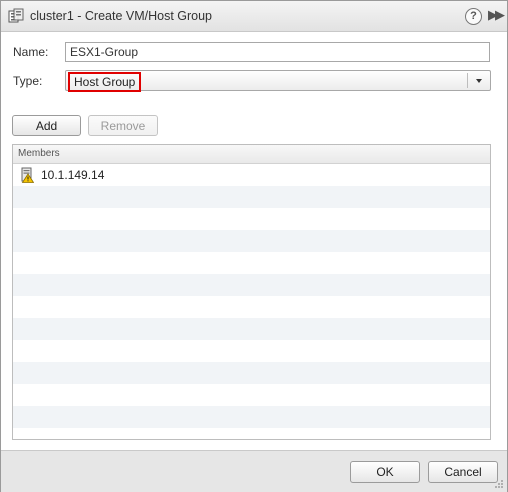  What do you see at coordinates (251, 175) in the screenshot?
I see `list-item: 10.1.149.14` at bounding box center [251, 175].